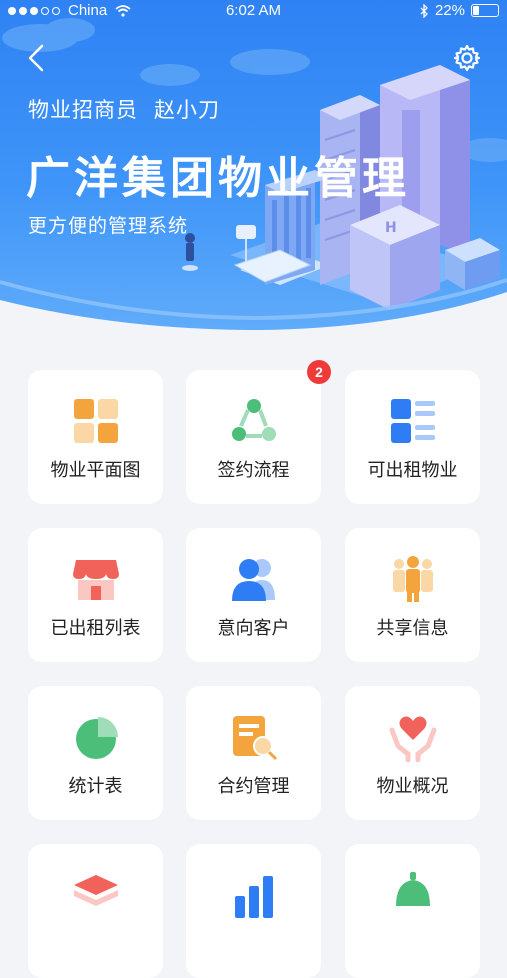  I want to click on contract-search-icon, so click(255, 738).